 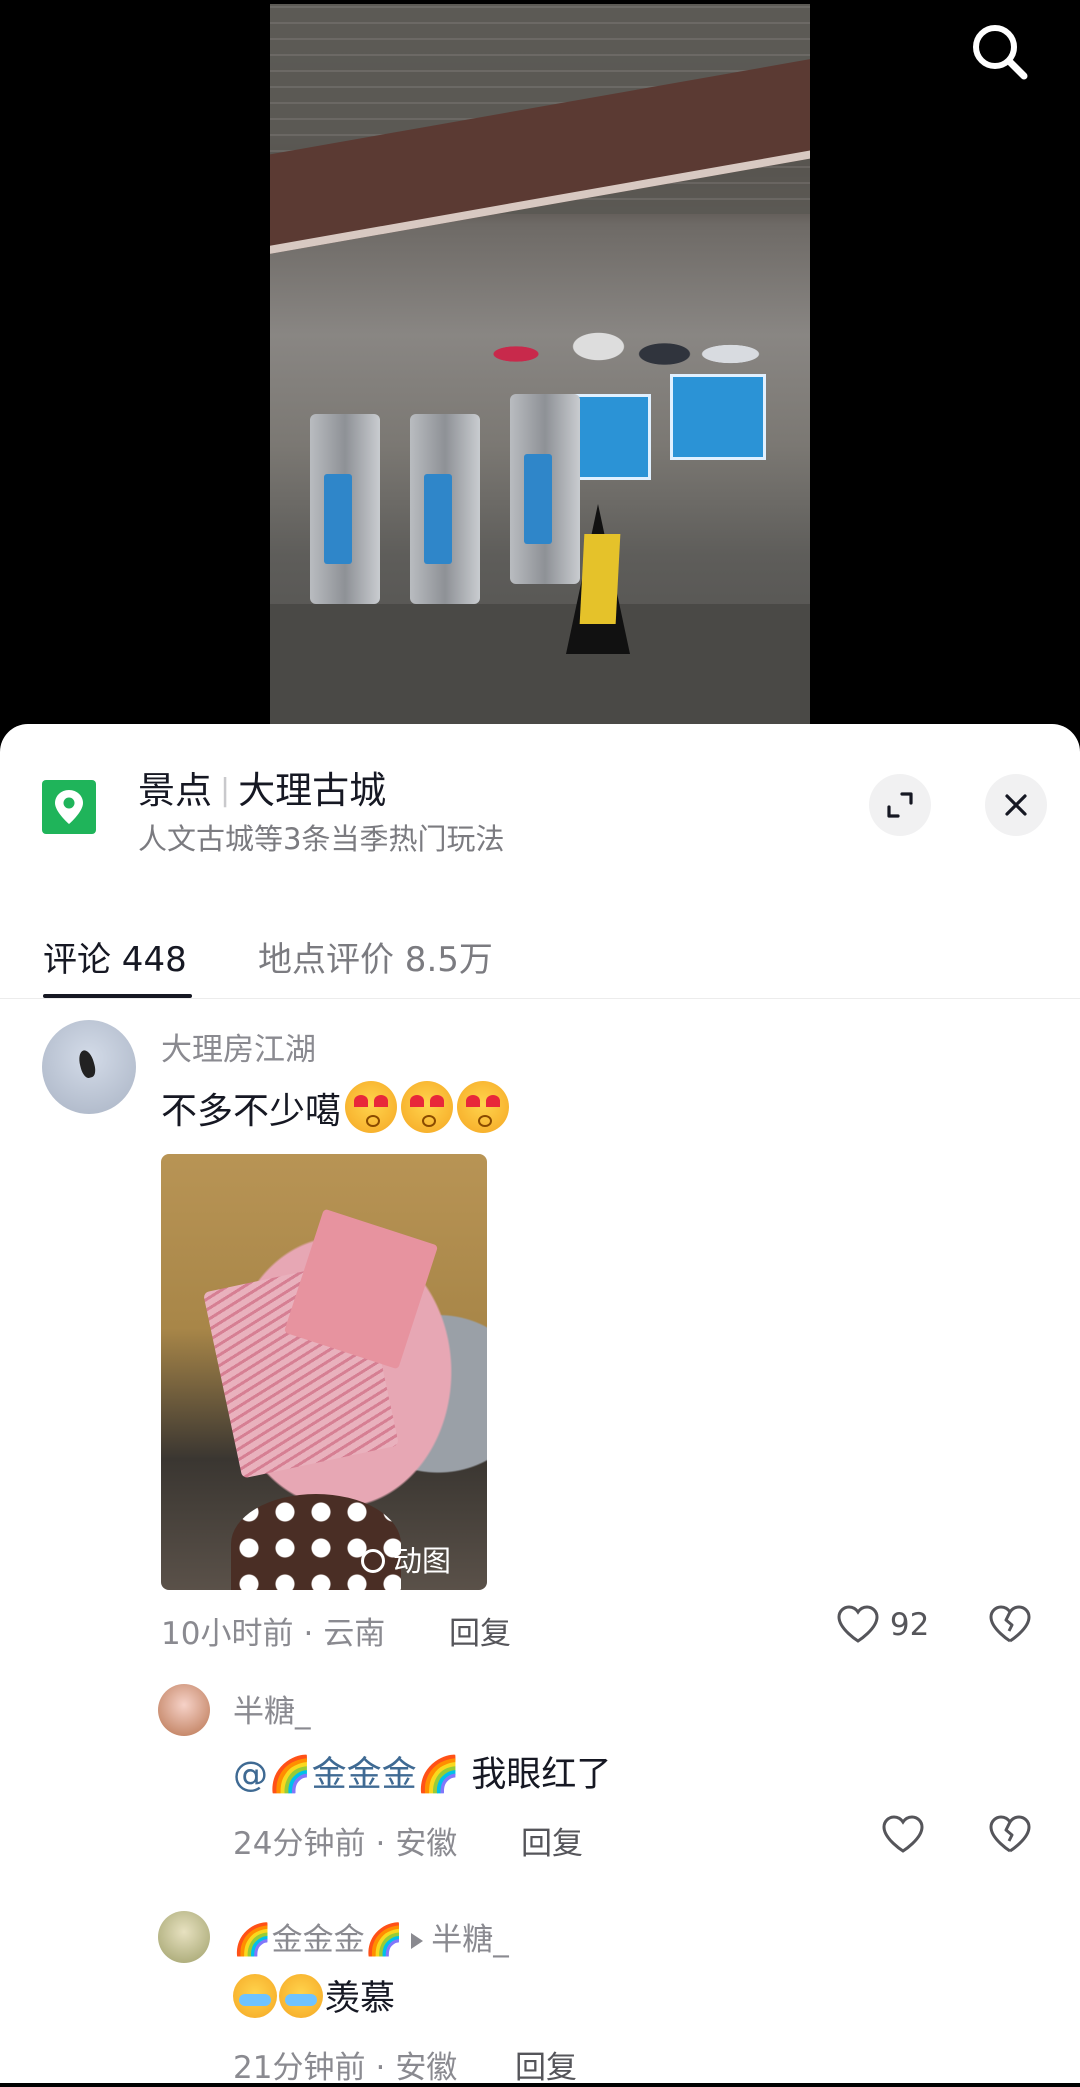 What do you see at coordinates (909, 1625) in the screenshot?
I see `like-count: 92` at bounding box center [909, 1625].